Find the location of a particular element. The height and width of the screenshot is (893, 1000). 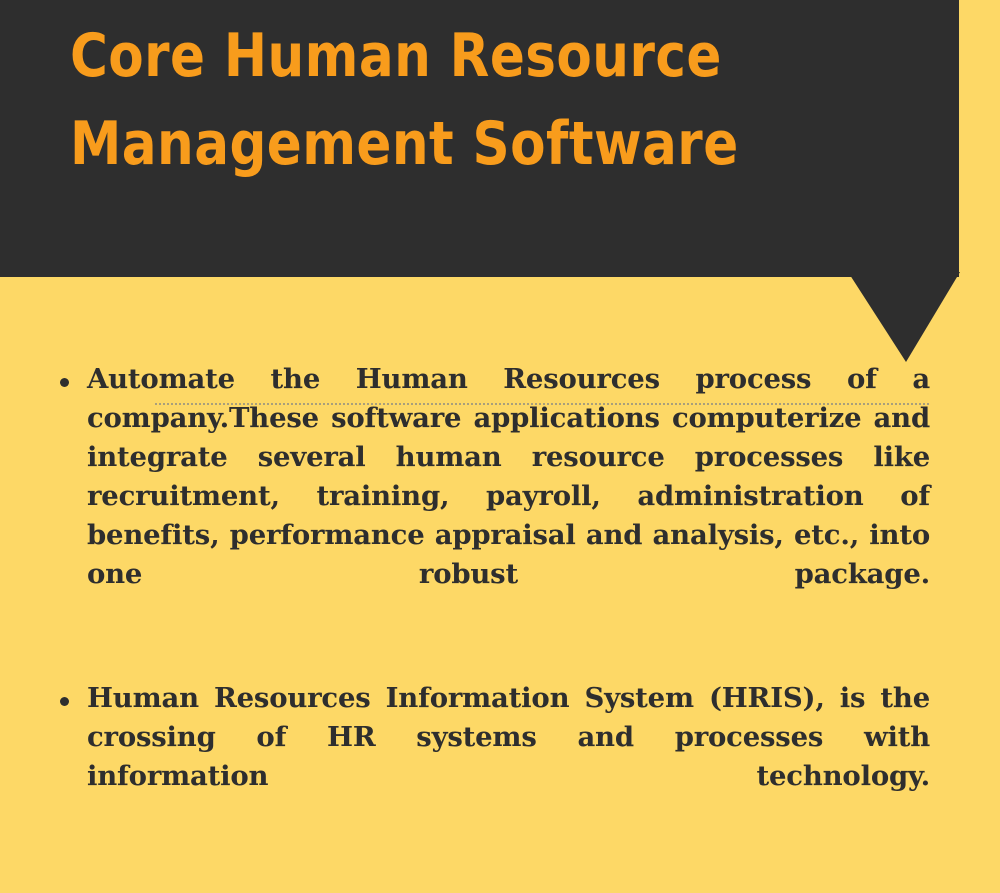

spellcheck-underline is located at coordinates (543, 404).